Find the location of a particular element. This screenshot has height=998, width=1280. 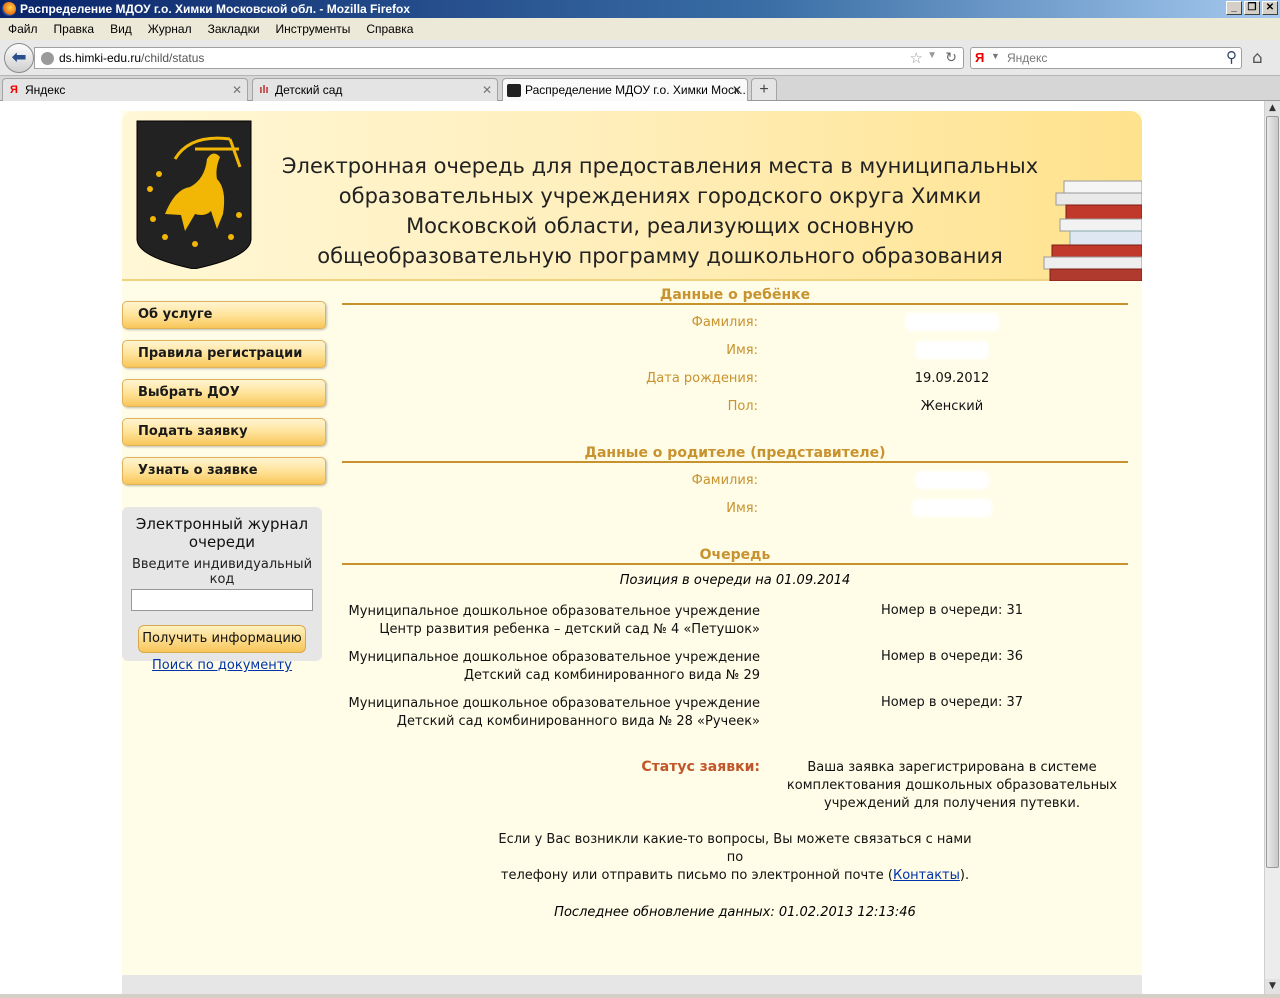

field-value: 19.09.2012 is located at coordinates (952, 378).